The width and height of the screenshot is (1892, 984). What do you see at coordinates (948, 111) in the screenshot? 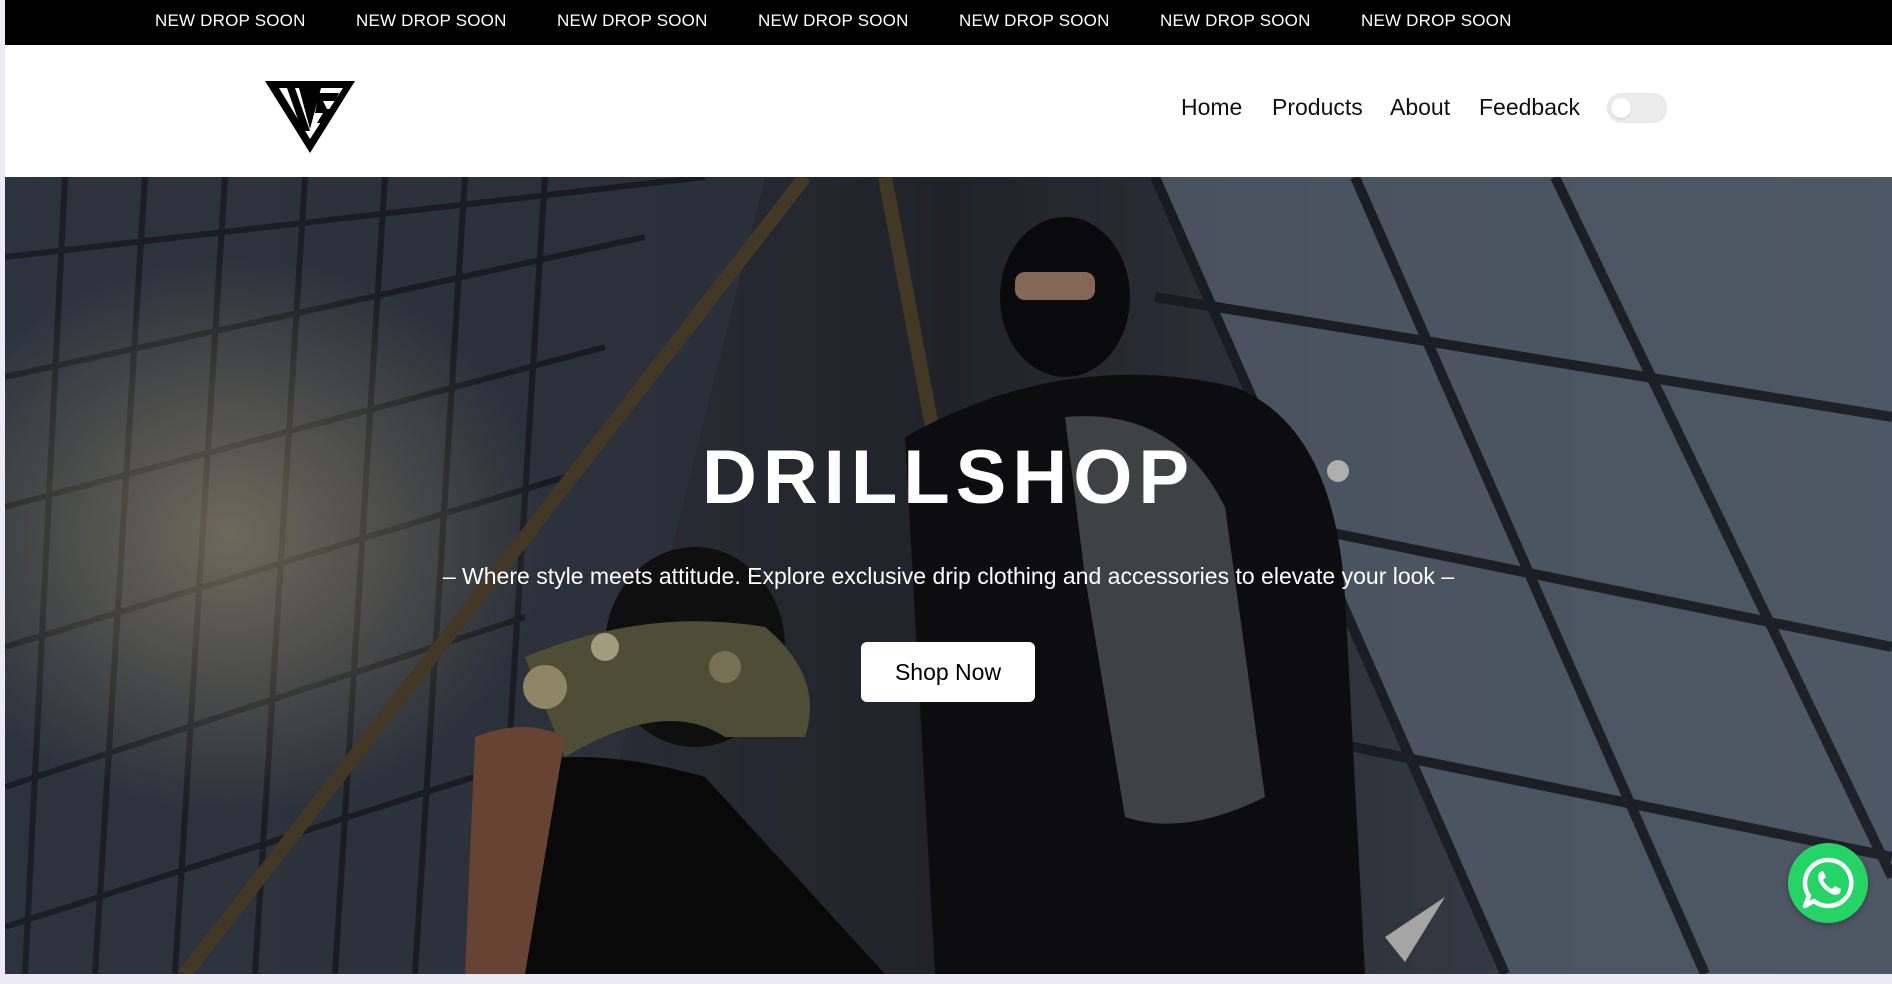
I see `site-header: Home Products About Feedback` at bounding box center [948, 111].